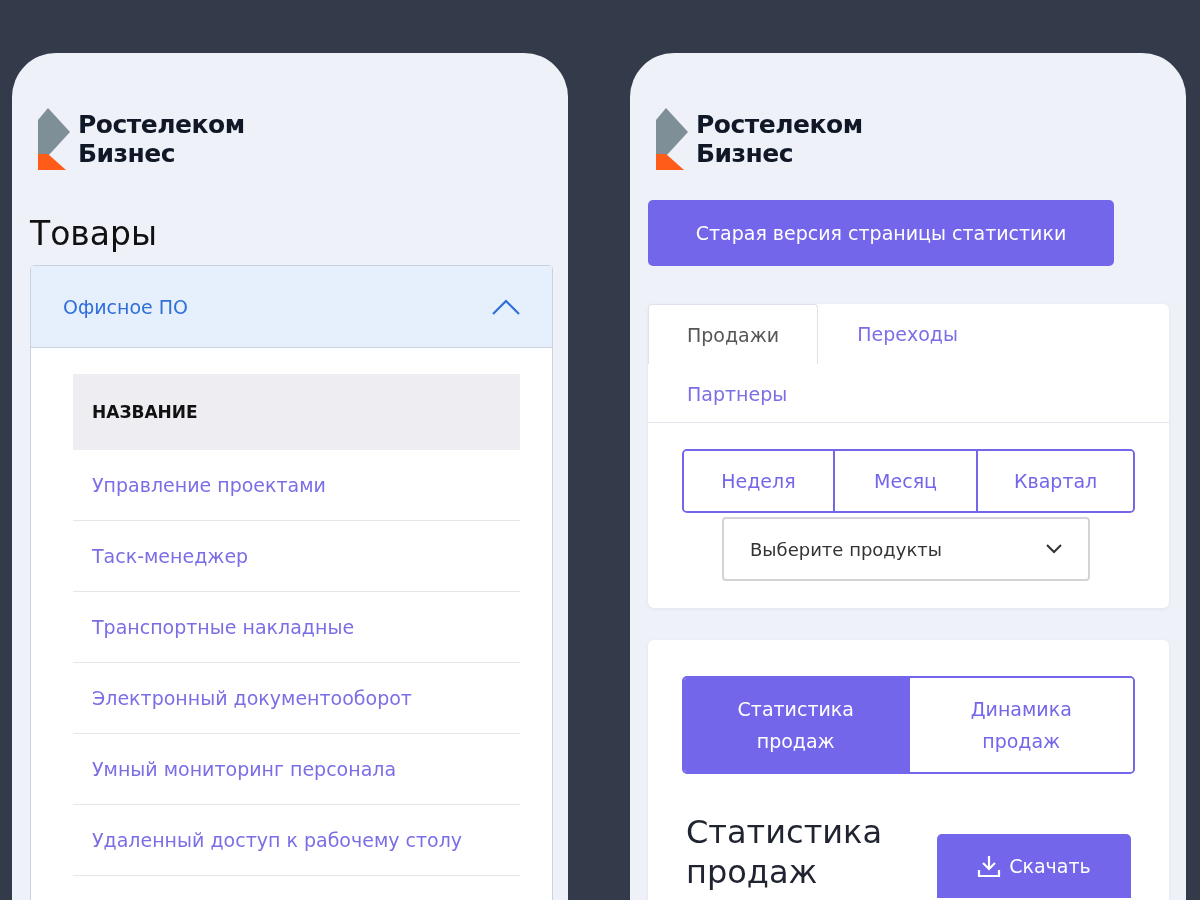 This screenshot has height=900, width=1200. Describe the element at coordinates (1054, 481) in the screenshot. I see `period-button: Квартал` at that location.